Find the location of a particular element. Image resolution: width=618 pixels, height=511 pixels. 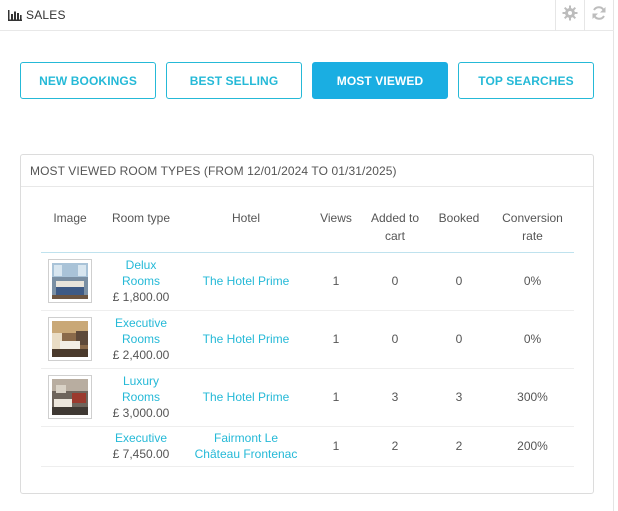

panel-title: SALES is located at coordinates (37, 15).